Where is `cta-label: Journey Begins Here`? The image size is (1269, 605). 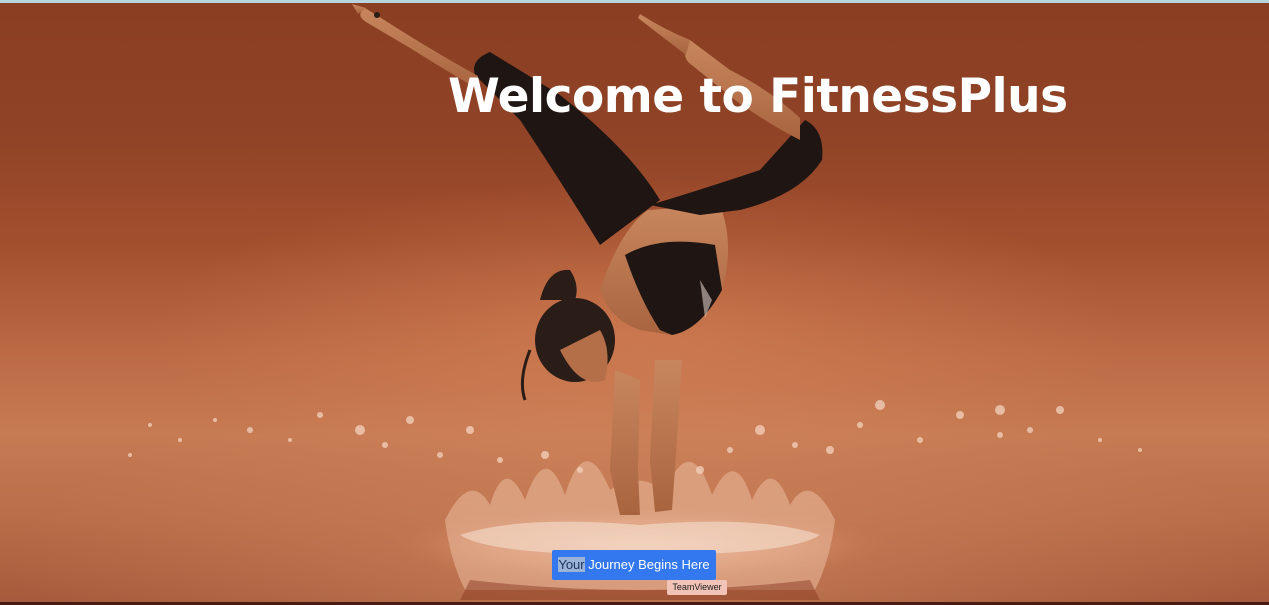 cta-label: Journey Begins Here is located at coordinates (647, 564).